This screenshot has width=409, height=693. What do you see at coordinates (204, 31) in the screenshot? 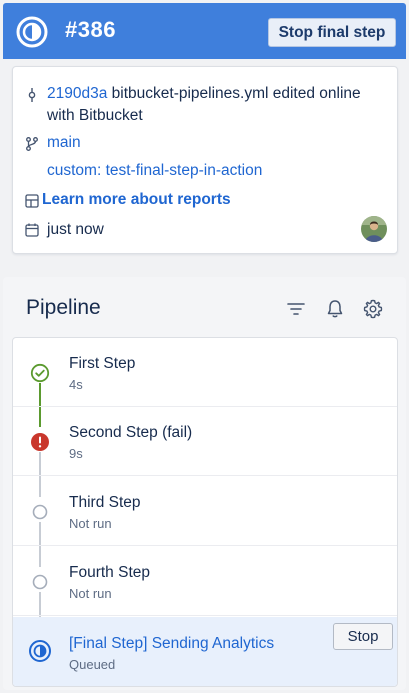
I see `pipeline-run-header: #386 Stop final step` at bounding box center [204, 31].